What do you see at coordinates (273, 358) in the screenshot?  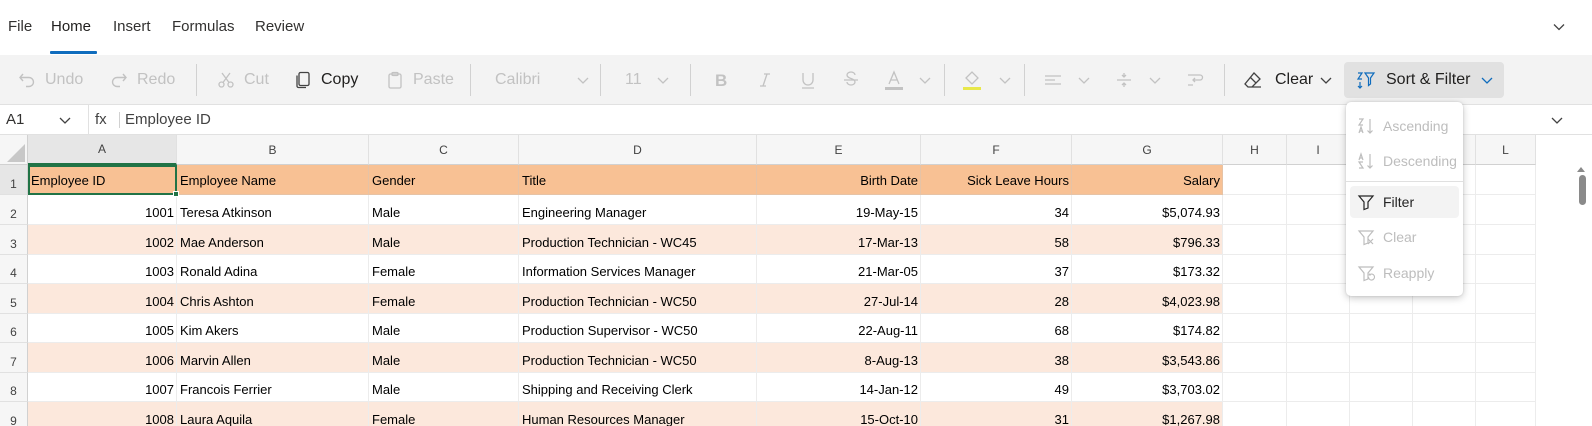 I see `table-cell: Marvin Allen` at bounding box center [273, 358].